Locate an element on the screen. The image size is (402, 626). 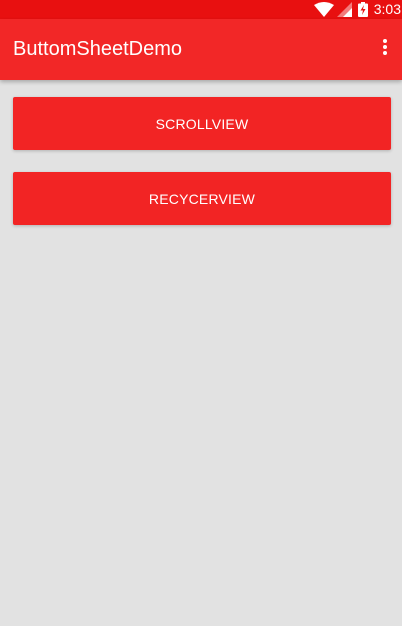
app-bar: ButtomSheetDemo is located at coordinates (201, 49).